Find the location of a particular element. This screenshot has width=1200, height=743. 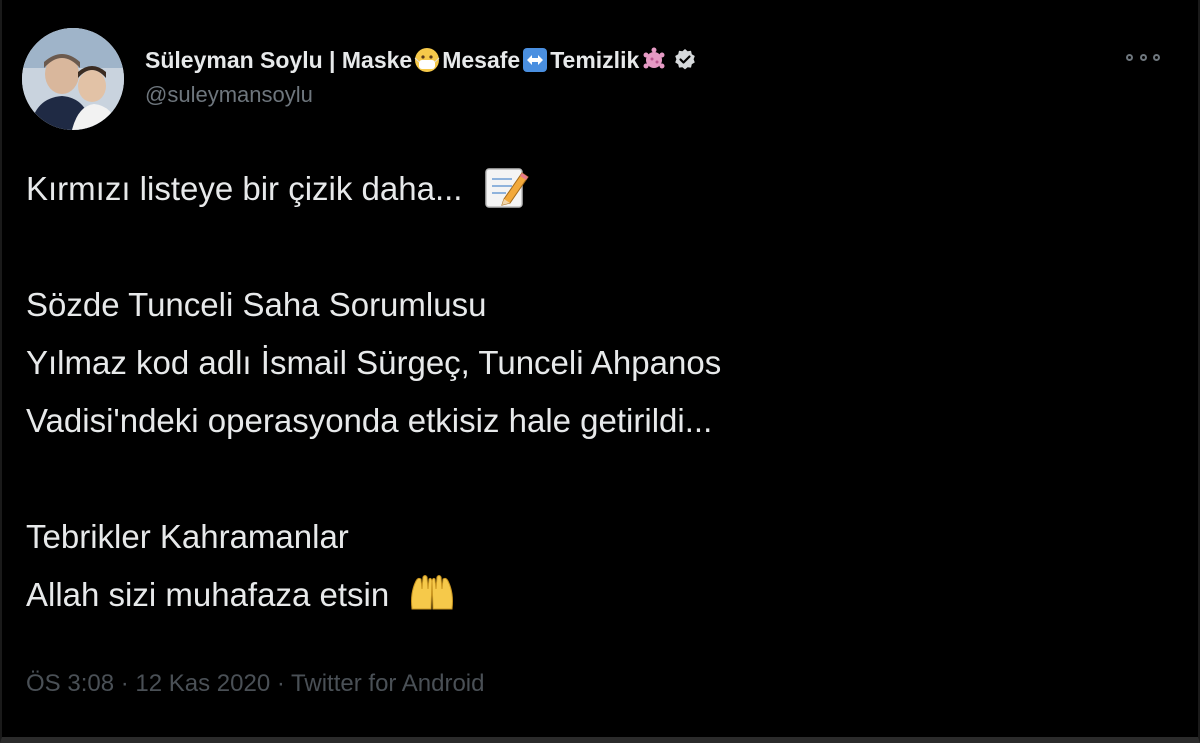

microbe-icon is located at coordinates (654, 58).